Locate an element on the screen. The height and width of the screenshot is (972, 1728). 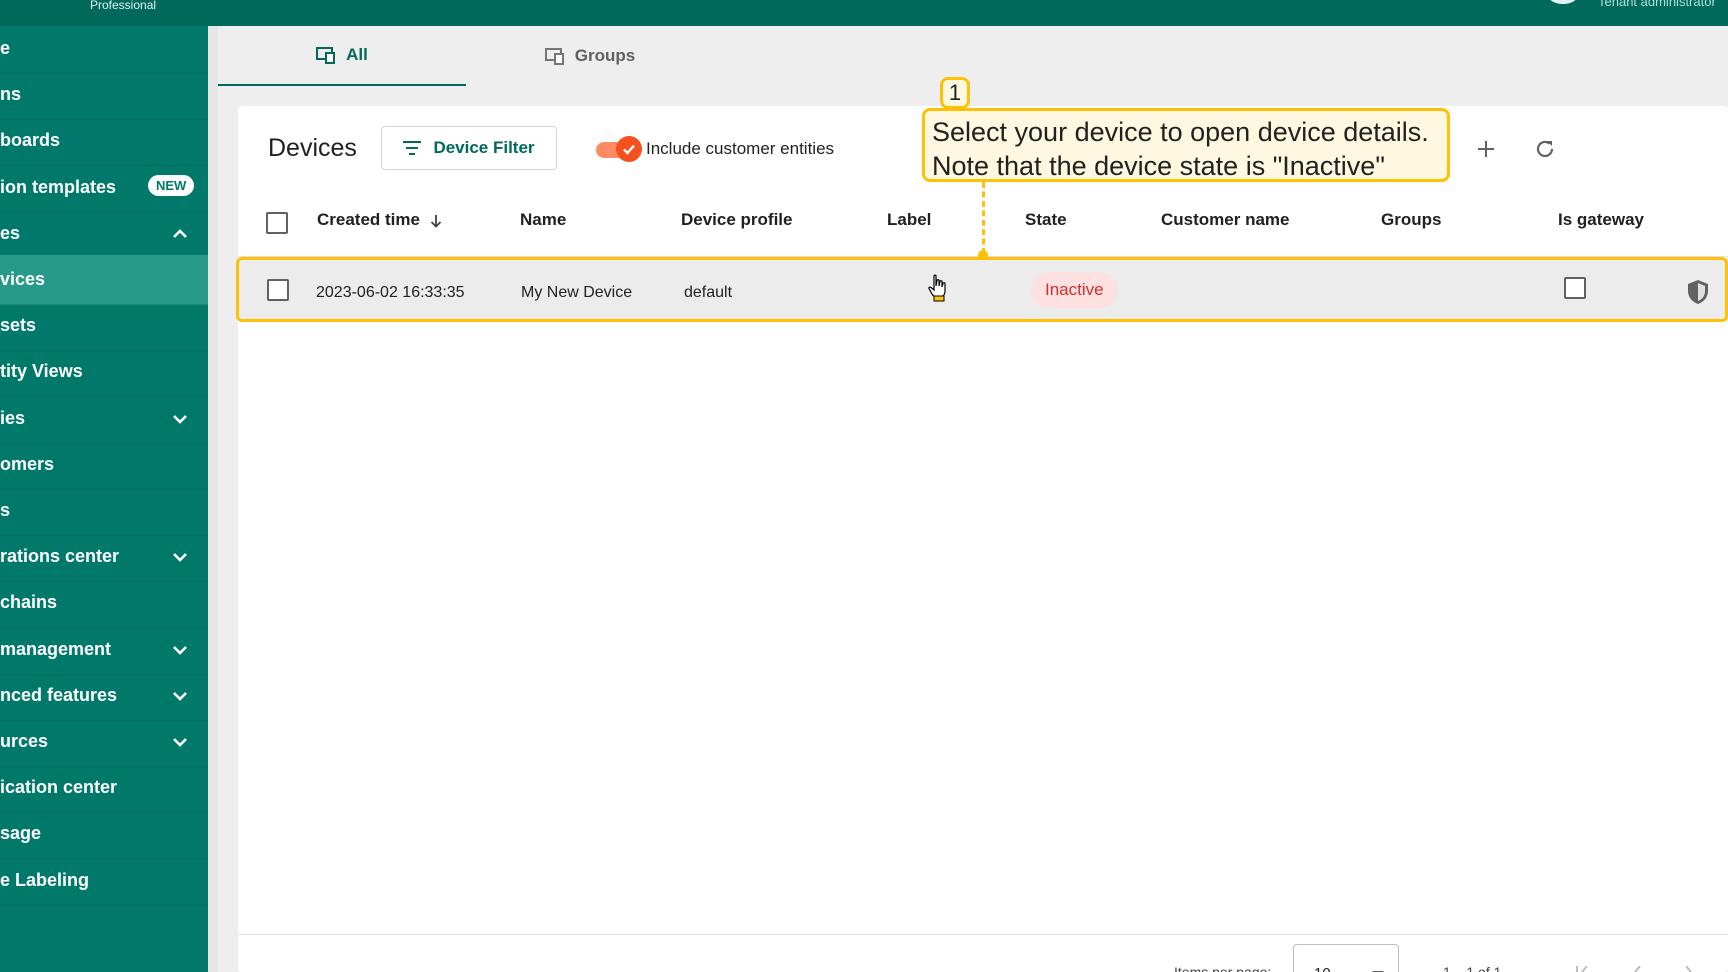
sidebar-item-label: omers is located at coordinates (27, 463).